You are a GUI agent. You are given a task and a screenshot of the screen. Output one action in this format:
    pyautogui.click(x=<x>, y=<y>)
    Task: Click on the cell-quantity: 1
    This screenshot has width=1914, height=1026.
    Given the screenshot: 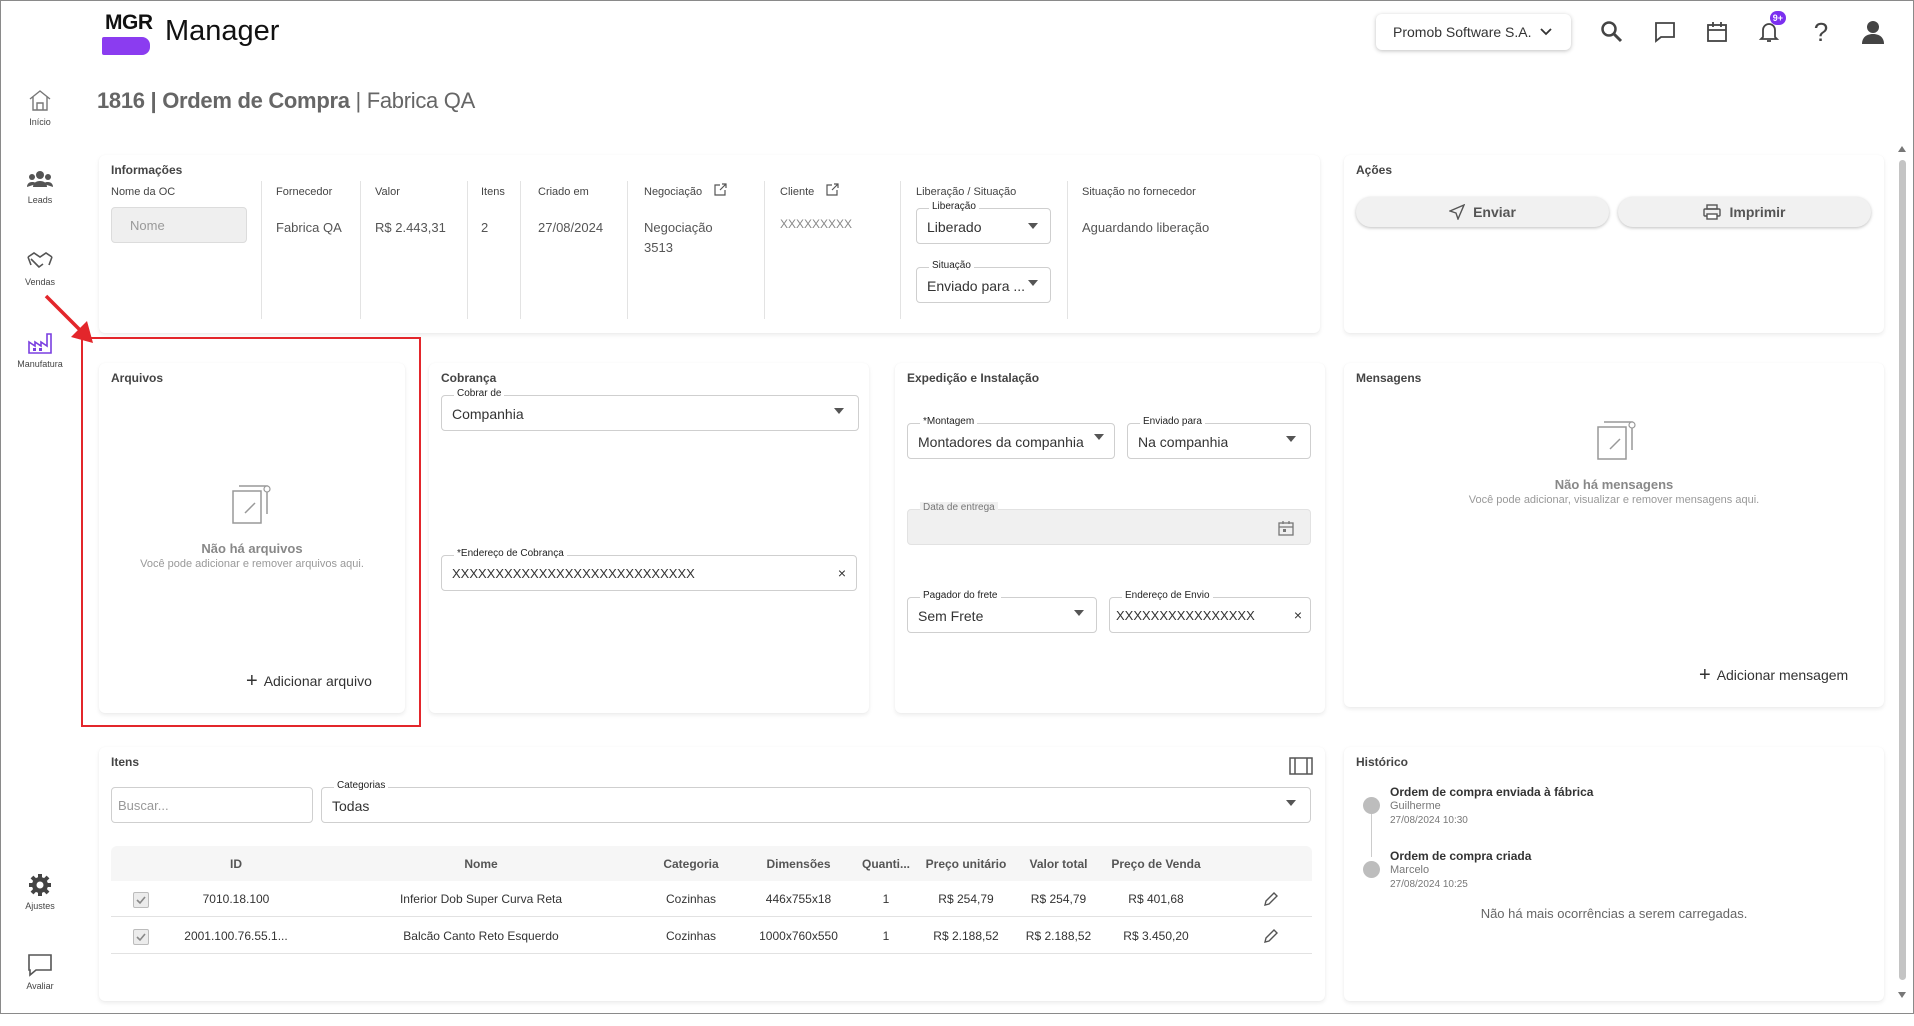 What is the action you would take?
    pyautogui.click(x=886, y=899)
    